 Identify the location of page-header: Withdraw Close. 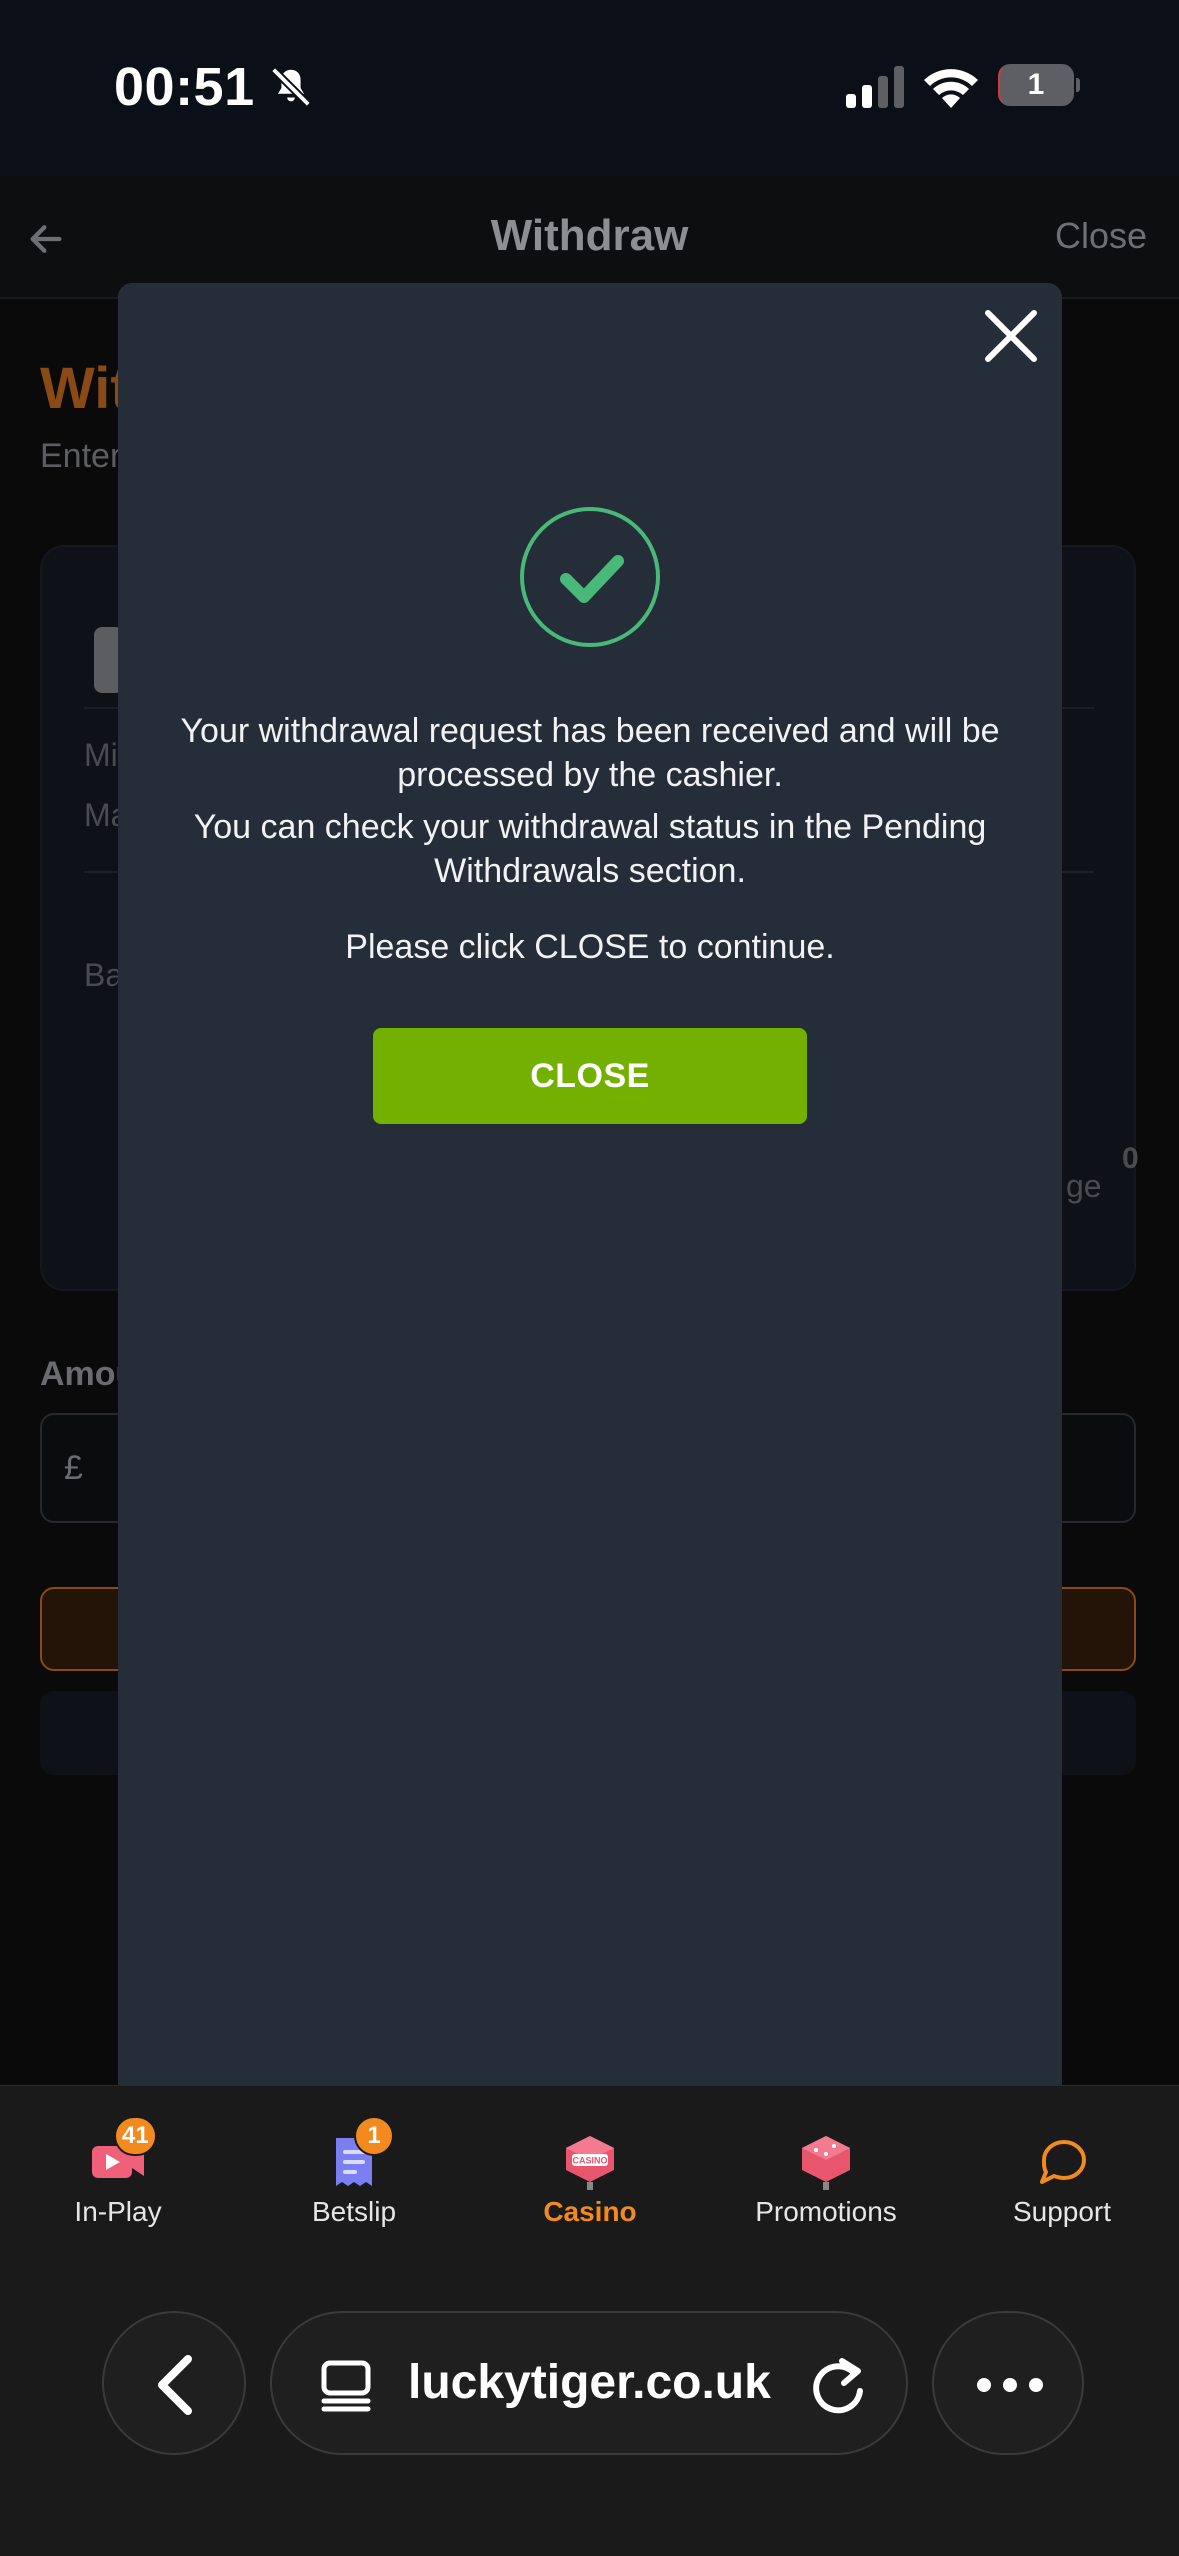
(589, 237).